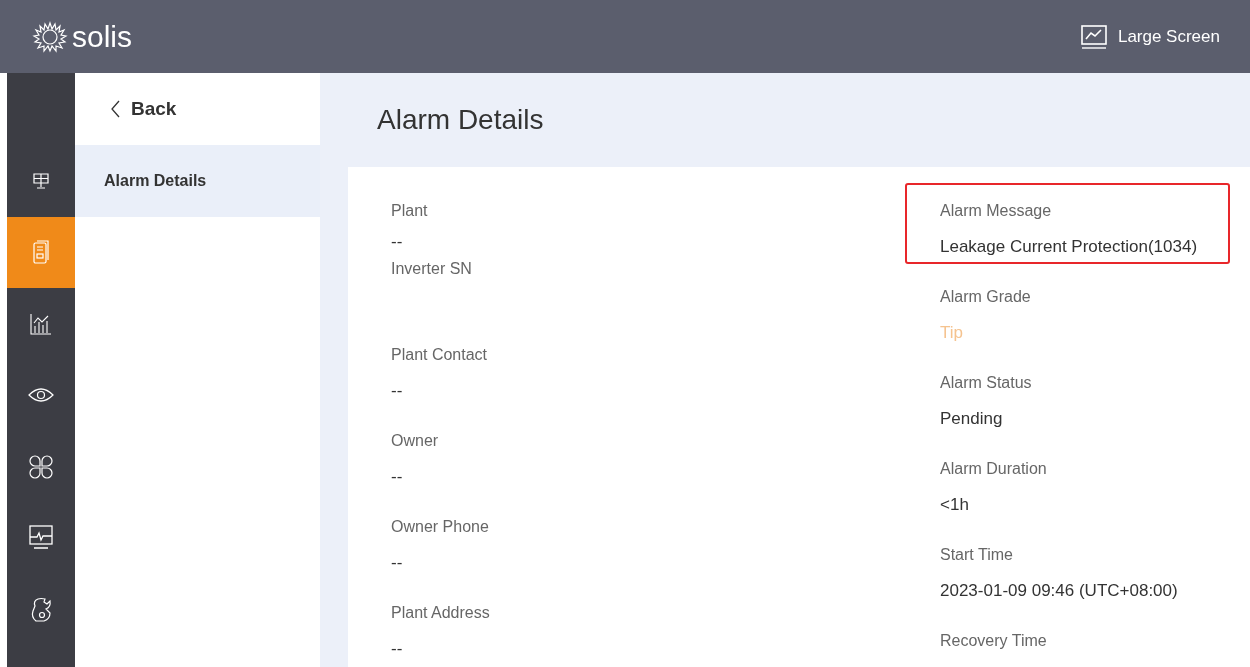 This screenshot has width=1250, height=667. I want to click on device-icon, so click(41, 252).